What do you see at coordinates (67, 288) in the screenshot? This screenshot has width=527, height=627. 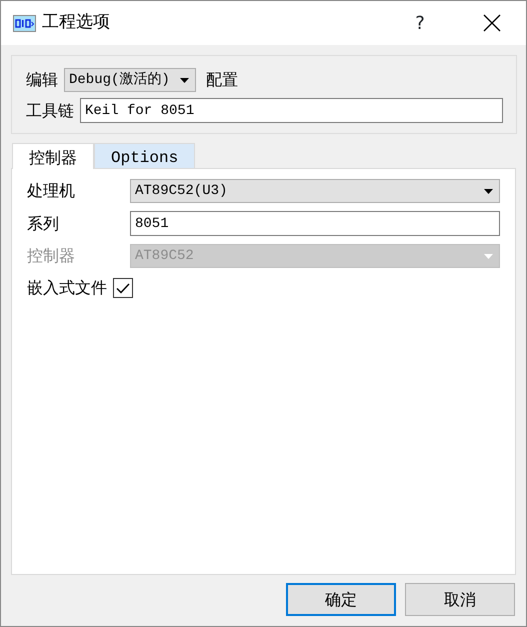 I see `field-label: 嵌入式文件` at bounding box center [67, 288].